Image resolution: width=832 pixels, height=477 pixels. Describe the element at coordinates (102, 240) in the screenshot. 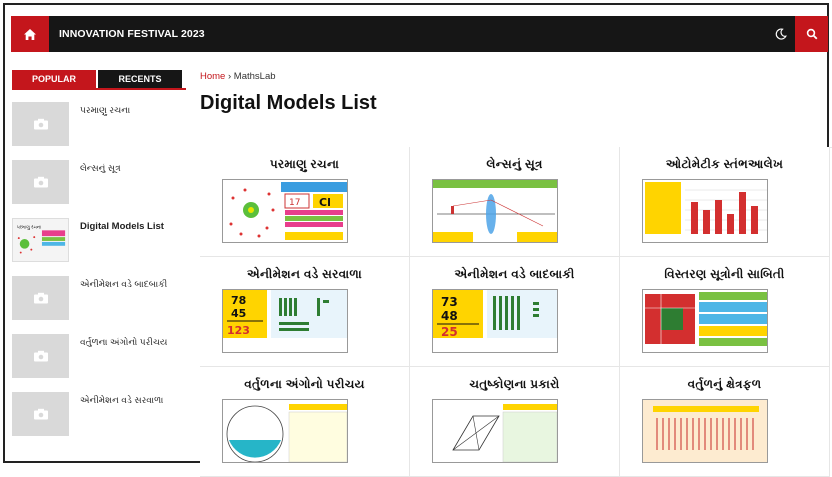

I see `sidebar-item: પરમાણુ રચના Digital Models List` at that location.